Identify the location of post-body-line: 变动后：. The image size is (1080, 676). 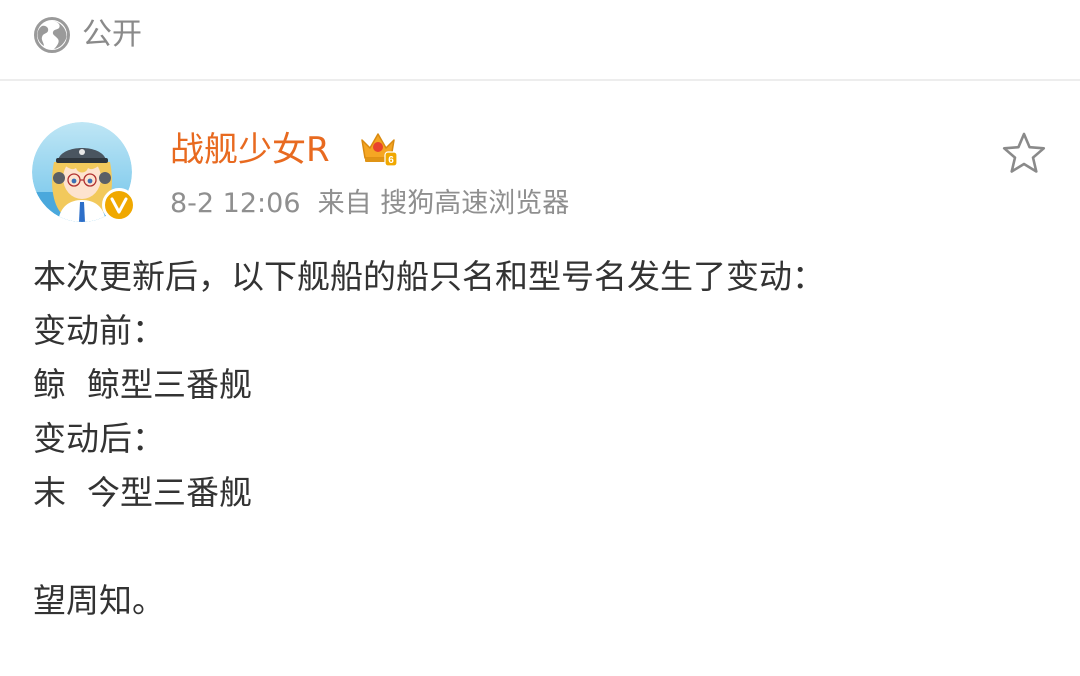
(99, 438).